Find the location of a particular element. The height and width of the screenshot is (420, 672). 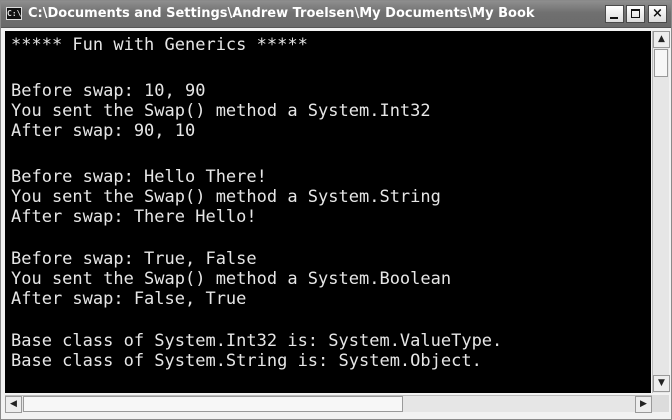

scroll-right-button: ▶ is located at coordinates (643, 404).